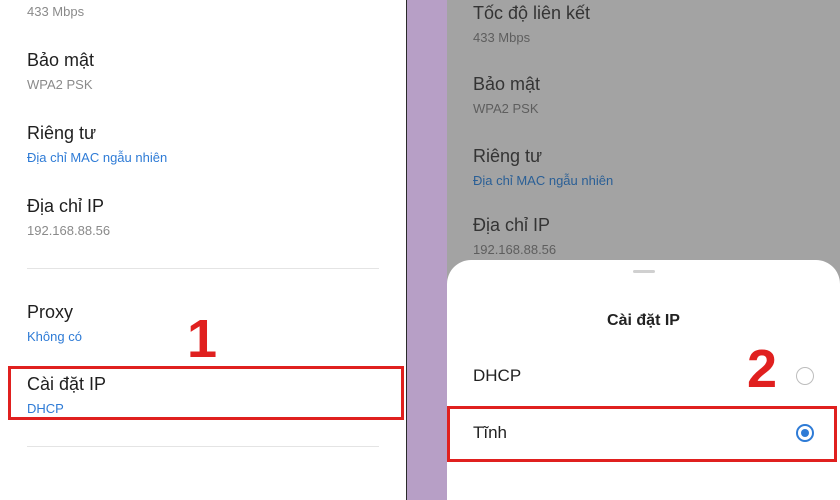  What do you see at coordinates (805, 376) in the screenshot?
I see `radio-unselected-icon` at bounding box center [805, 376].